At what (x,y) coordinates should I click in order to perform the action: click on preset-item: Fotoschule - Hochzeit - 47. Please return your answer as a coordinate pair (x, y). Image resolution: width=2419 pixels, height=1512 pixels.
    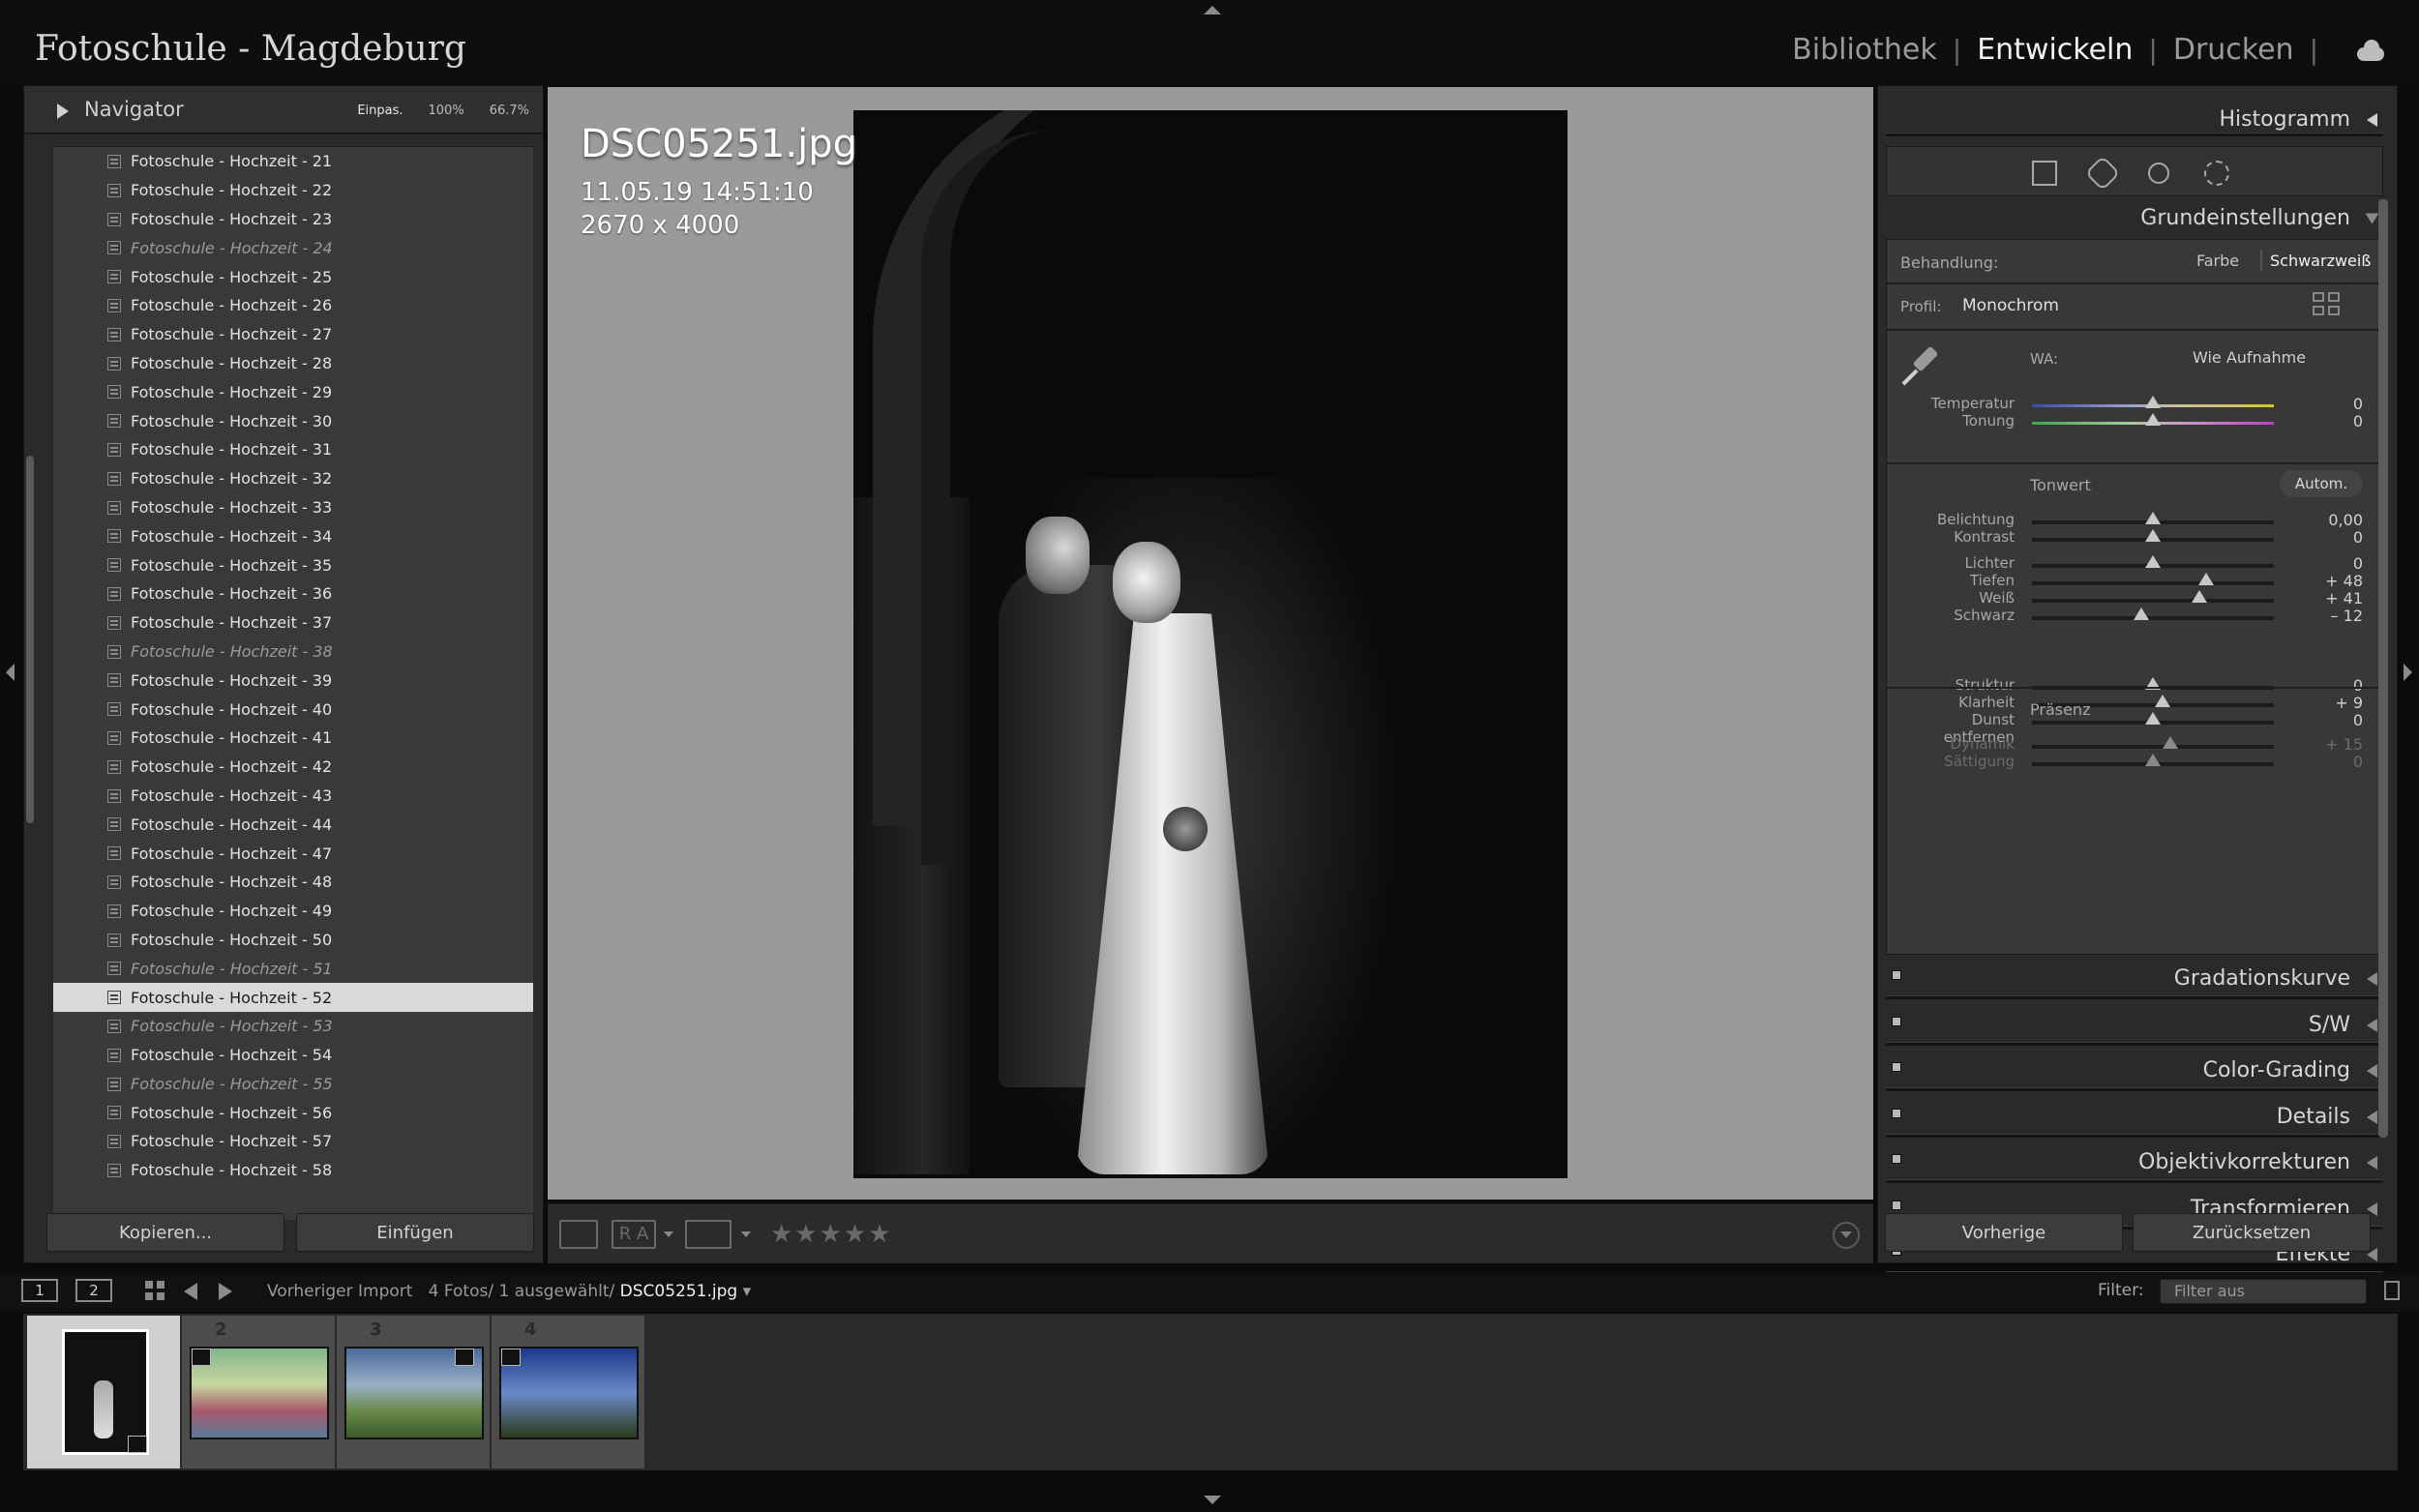
    Looking at the image, I should click on (293, 854).